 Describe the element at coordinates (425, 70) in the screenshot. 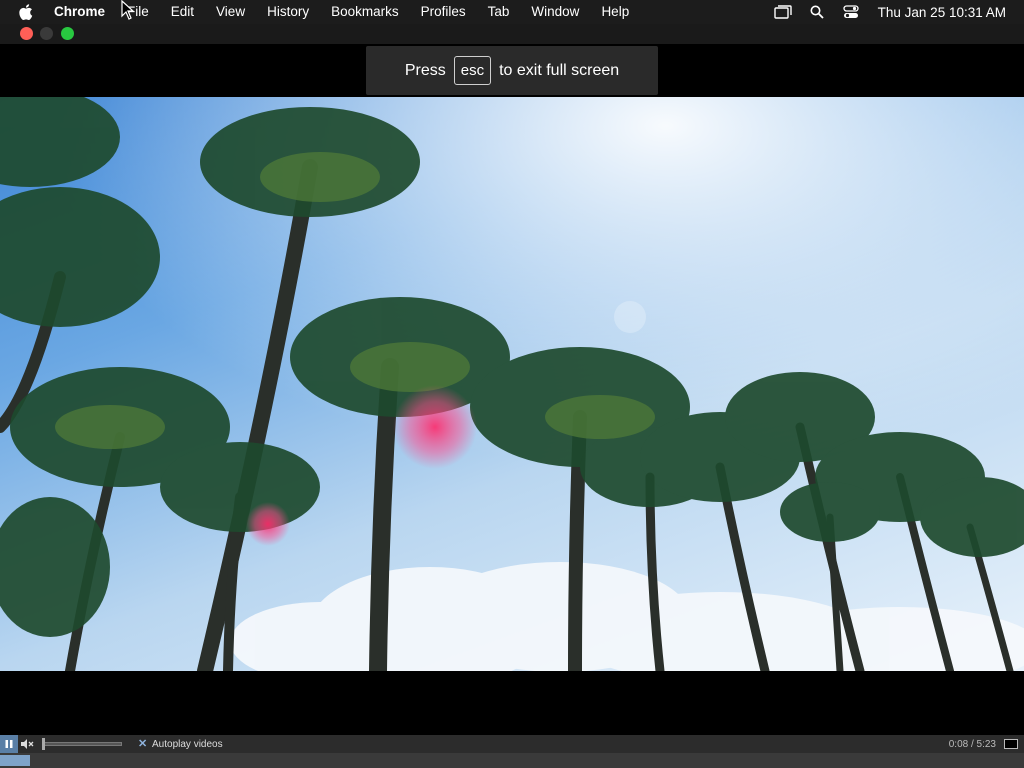

I see `banner-prefix: Press` at that location.